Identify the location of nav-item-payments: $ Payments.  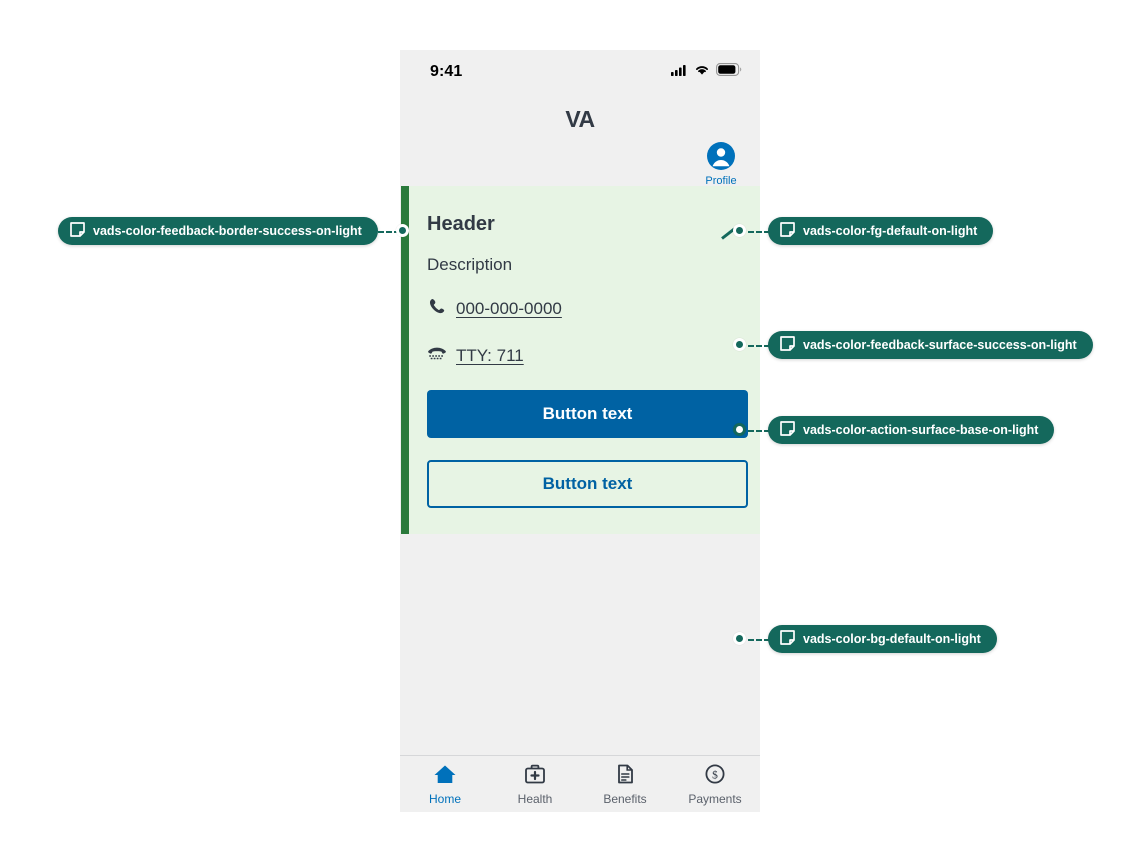
(715, 784).